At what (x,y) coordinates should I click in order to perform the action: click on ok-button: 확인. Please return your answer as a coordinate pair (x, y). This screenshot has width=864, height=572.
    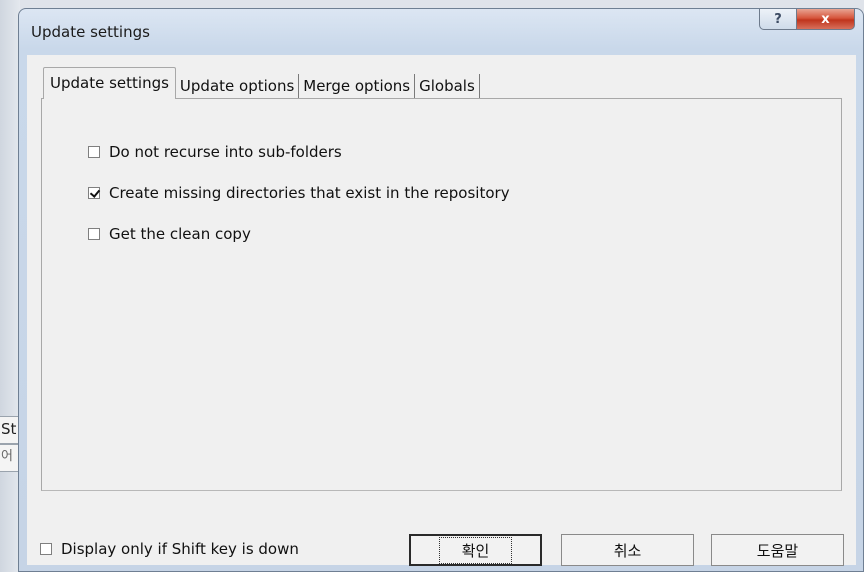
    Looking at the image, I should click on (475, 550).